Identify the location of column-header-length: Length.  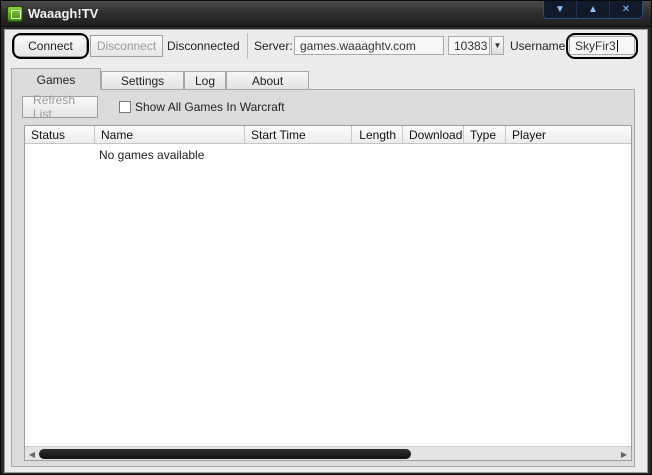
(377, 135).